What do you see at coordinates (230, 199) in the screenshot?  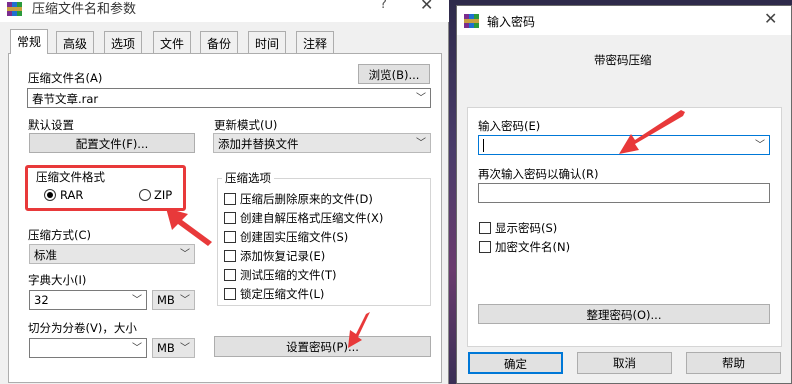 I see `option-delete-checkbox` at bounding box center [230, 199].